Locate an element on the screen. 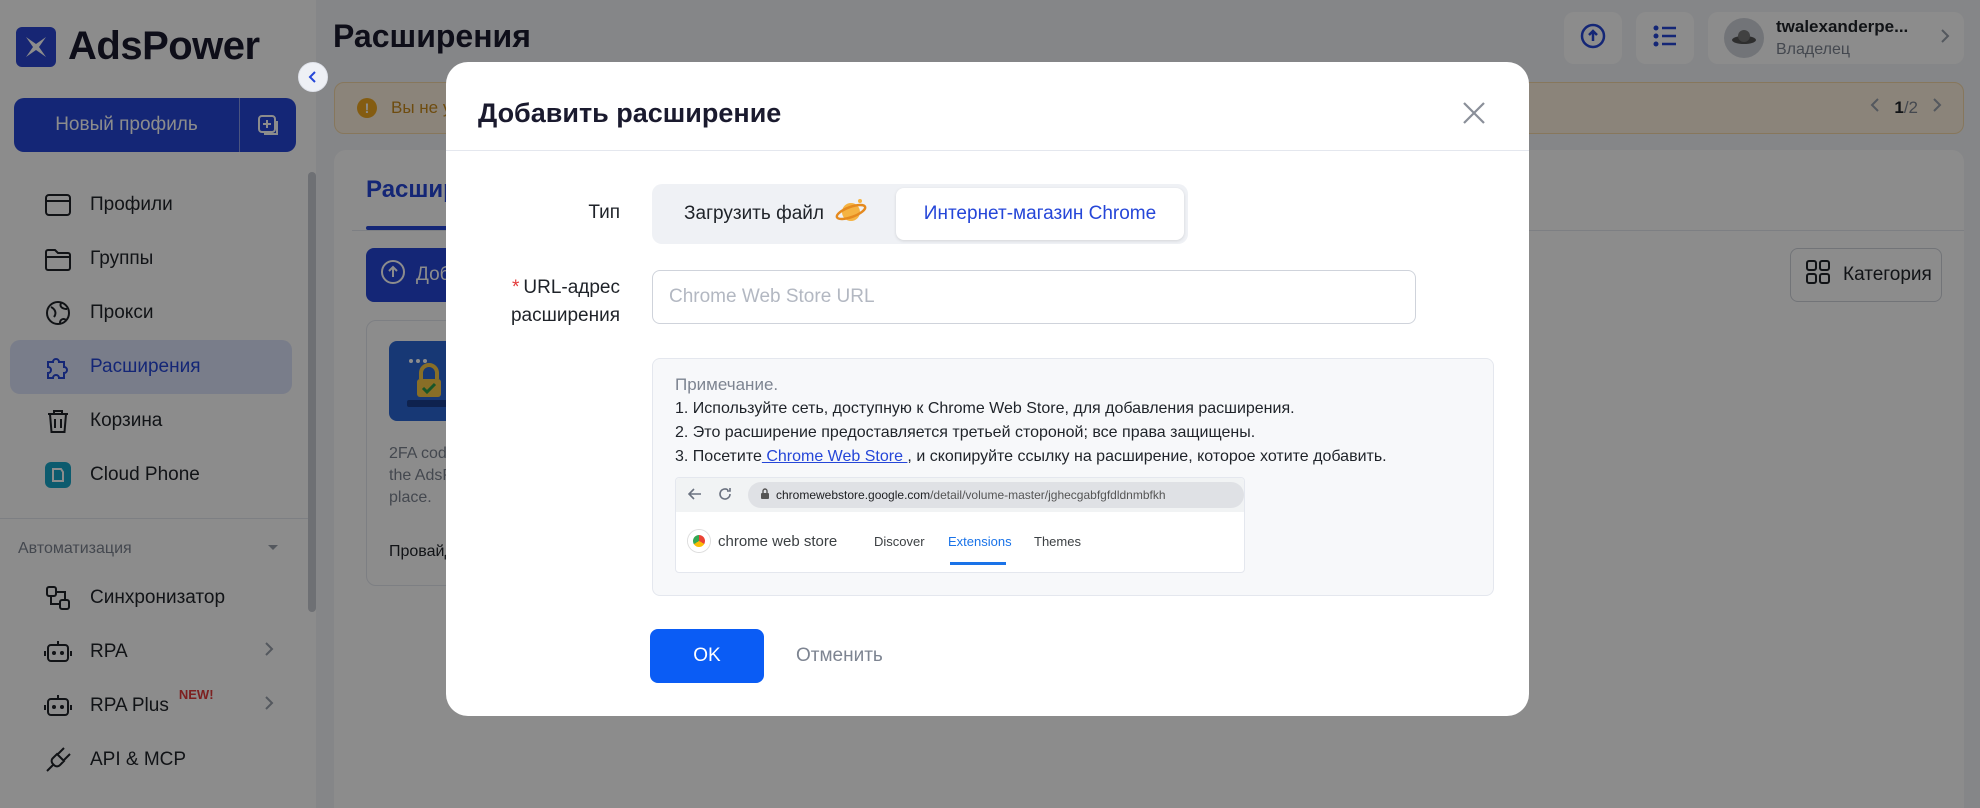 The height and width of the screenshot is (808, 1980). tab-chrome-web-store: Интернет-магазин Chrome is located at coordinates (1040, 214).